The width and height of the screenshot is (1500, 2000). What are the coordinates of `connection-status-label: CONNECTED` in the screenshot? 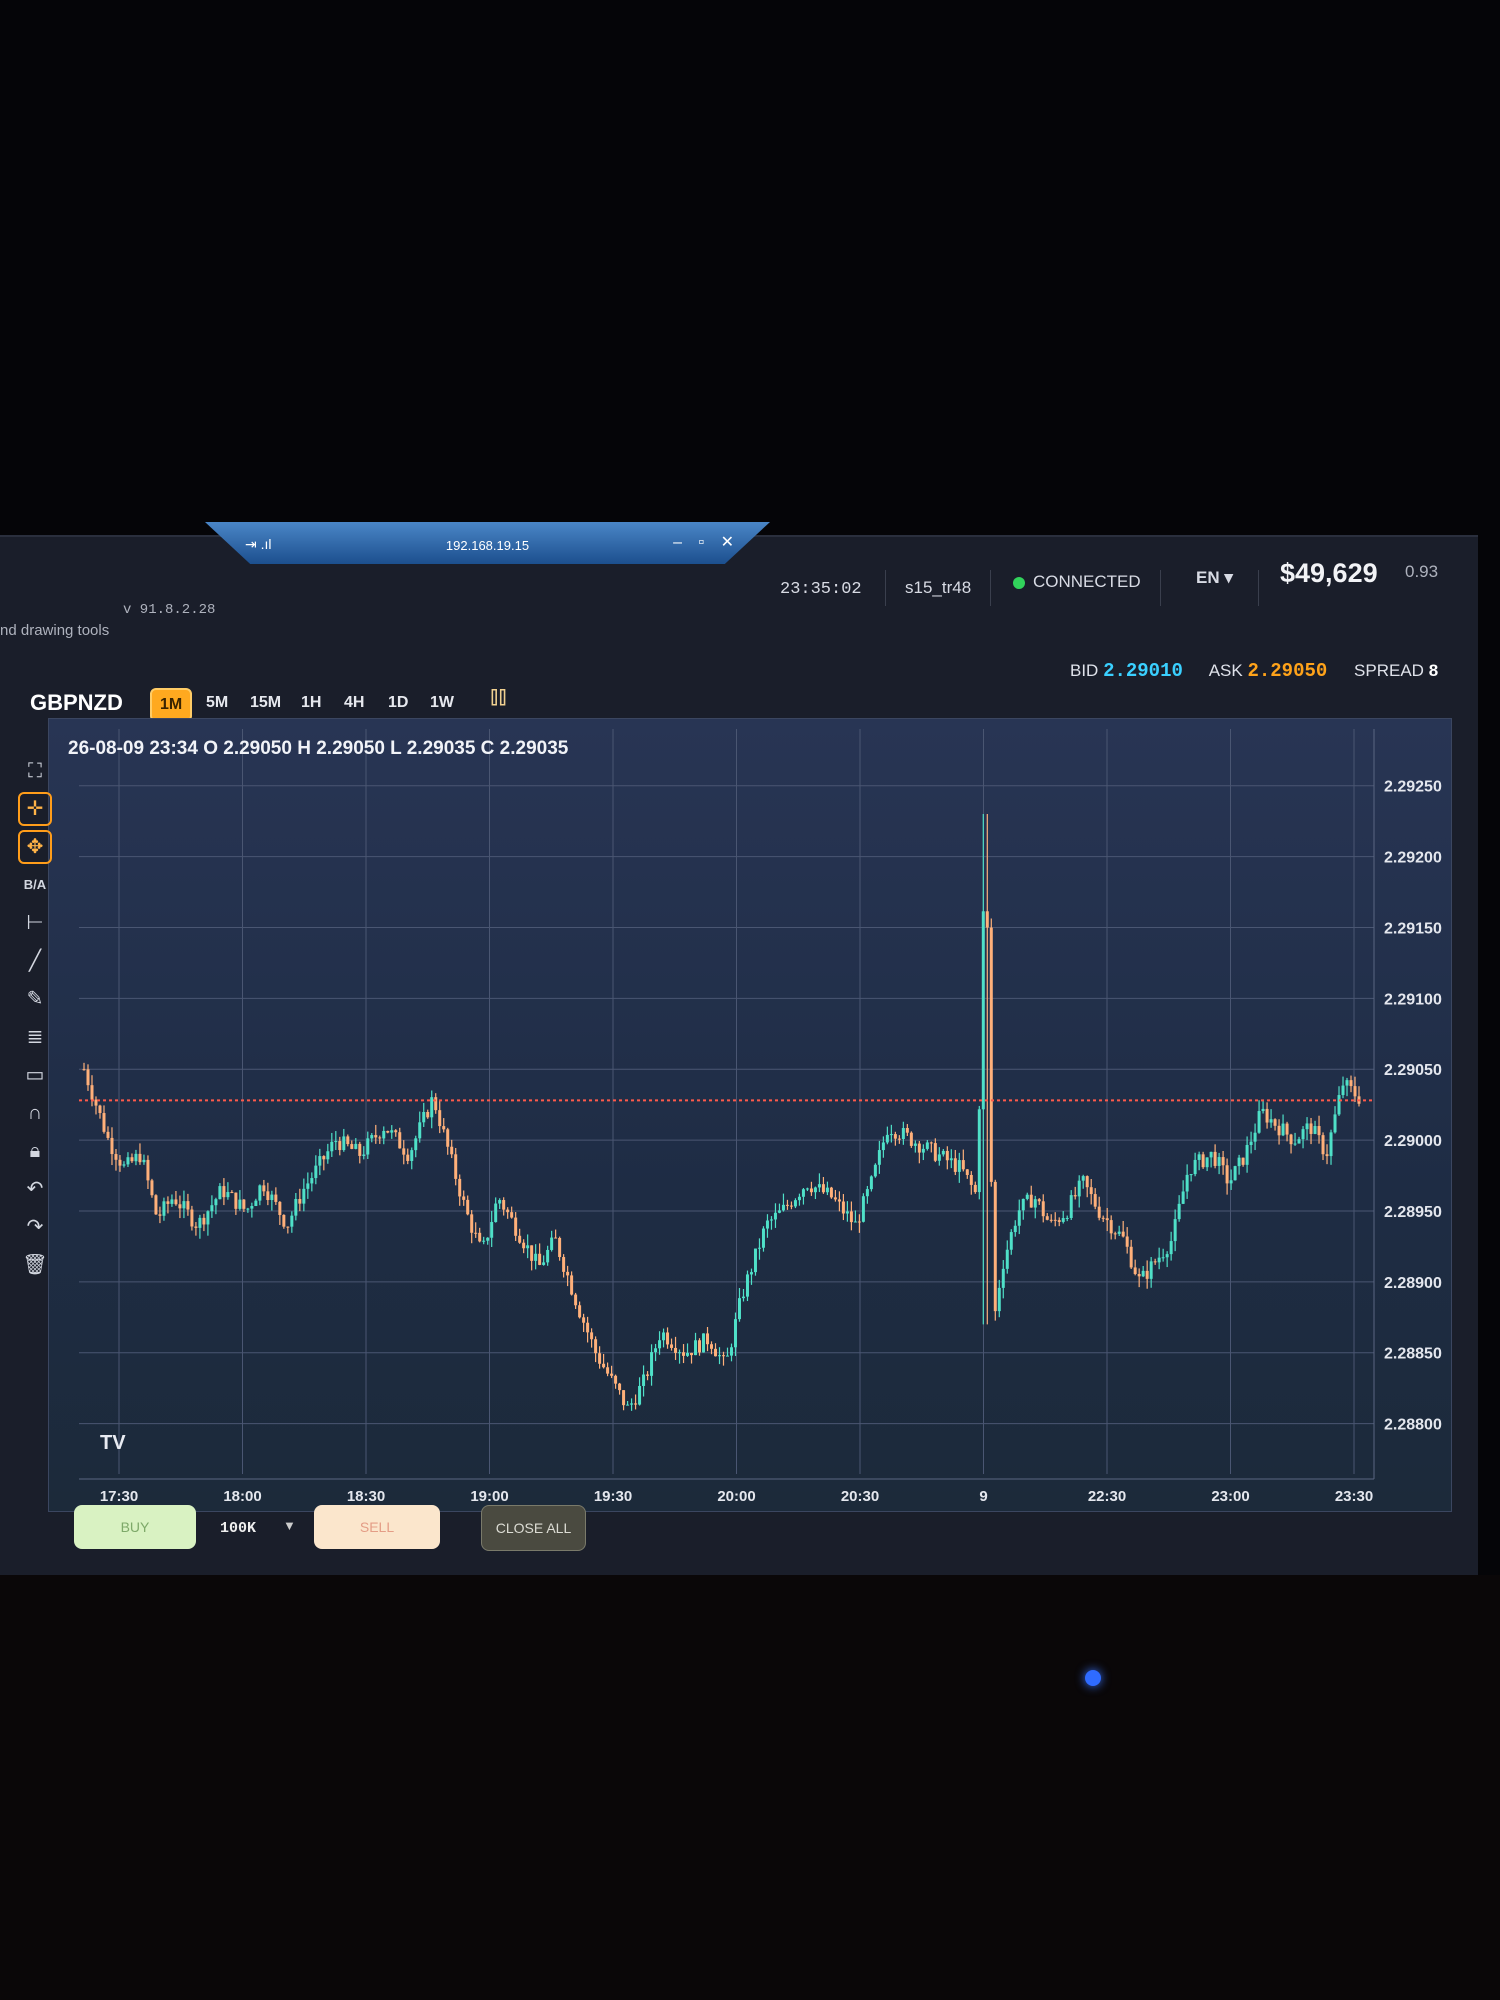 It's located at (1087, 581).